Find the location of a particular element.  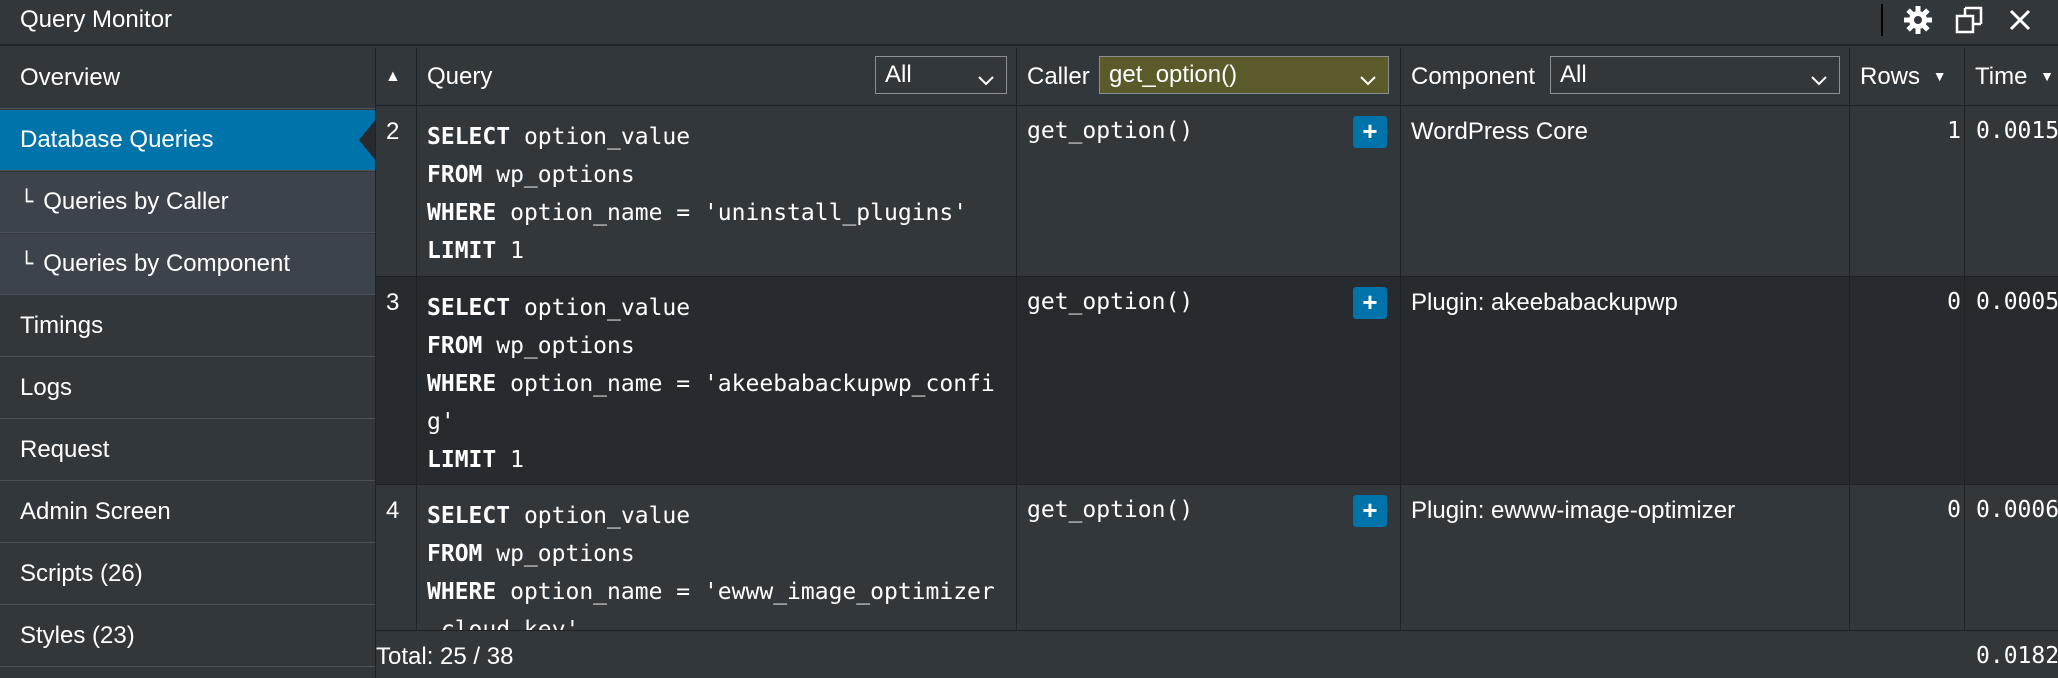

sql-line: LIMIT 1 is located at coordinates (712, 460).